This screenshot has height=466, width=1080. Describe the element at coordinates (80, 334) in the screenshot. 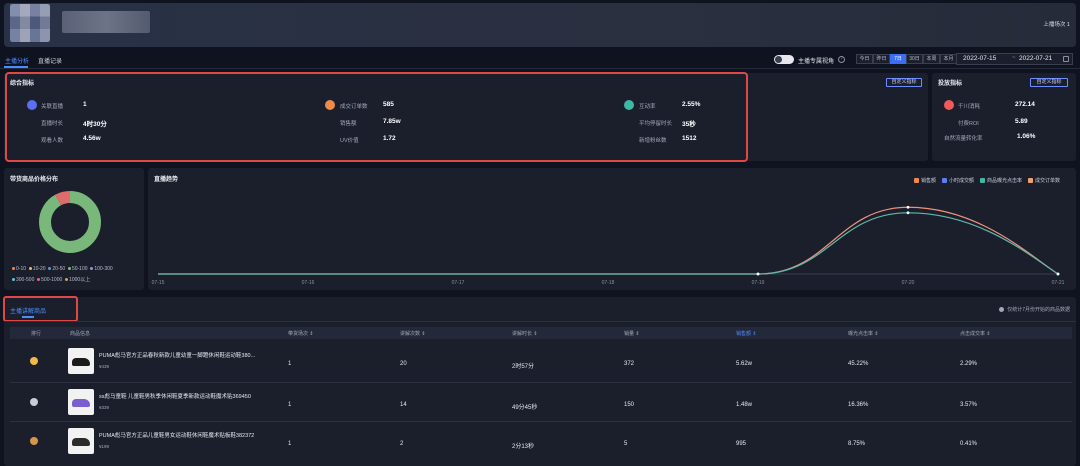

I see `col-product: 商品信息` at that location.